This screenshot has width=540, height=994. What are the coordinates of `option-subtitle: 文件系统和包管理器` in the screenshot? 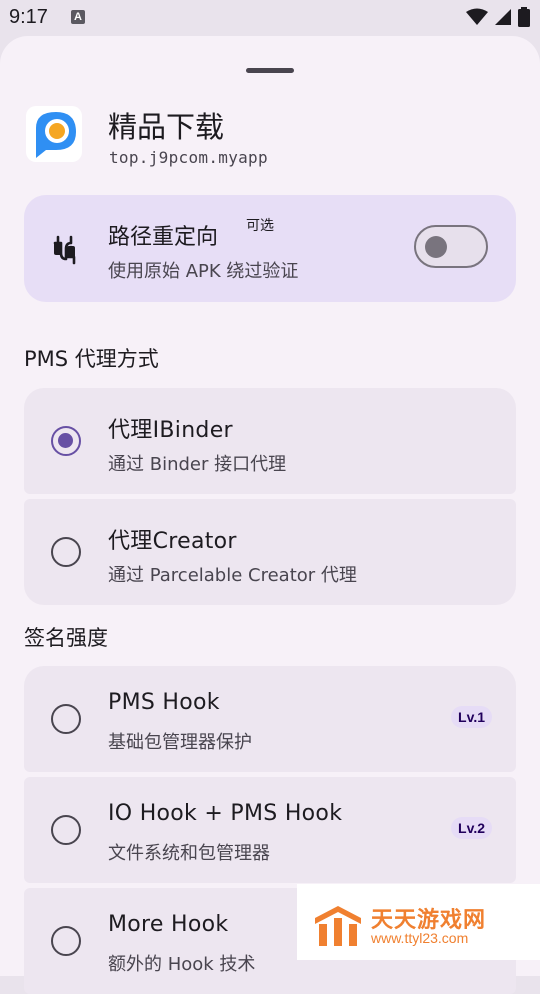 It's located at (189, 853).